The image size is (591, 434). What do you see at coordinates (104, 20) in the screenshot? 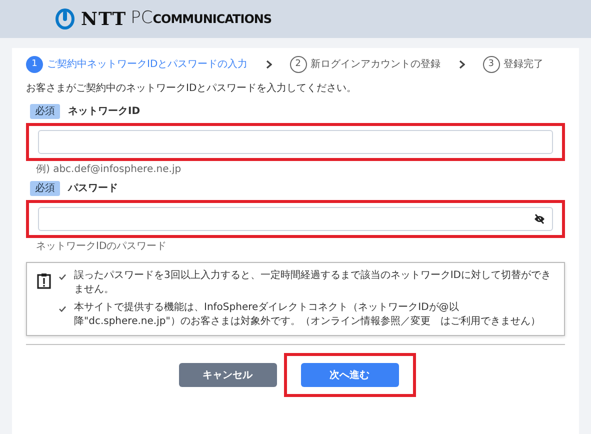
I see `logo-text: NTT` at bounding box center [104, 20].